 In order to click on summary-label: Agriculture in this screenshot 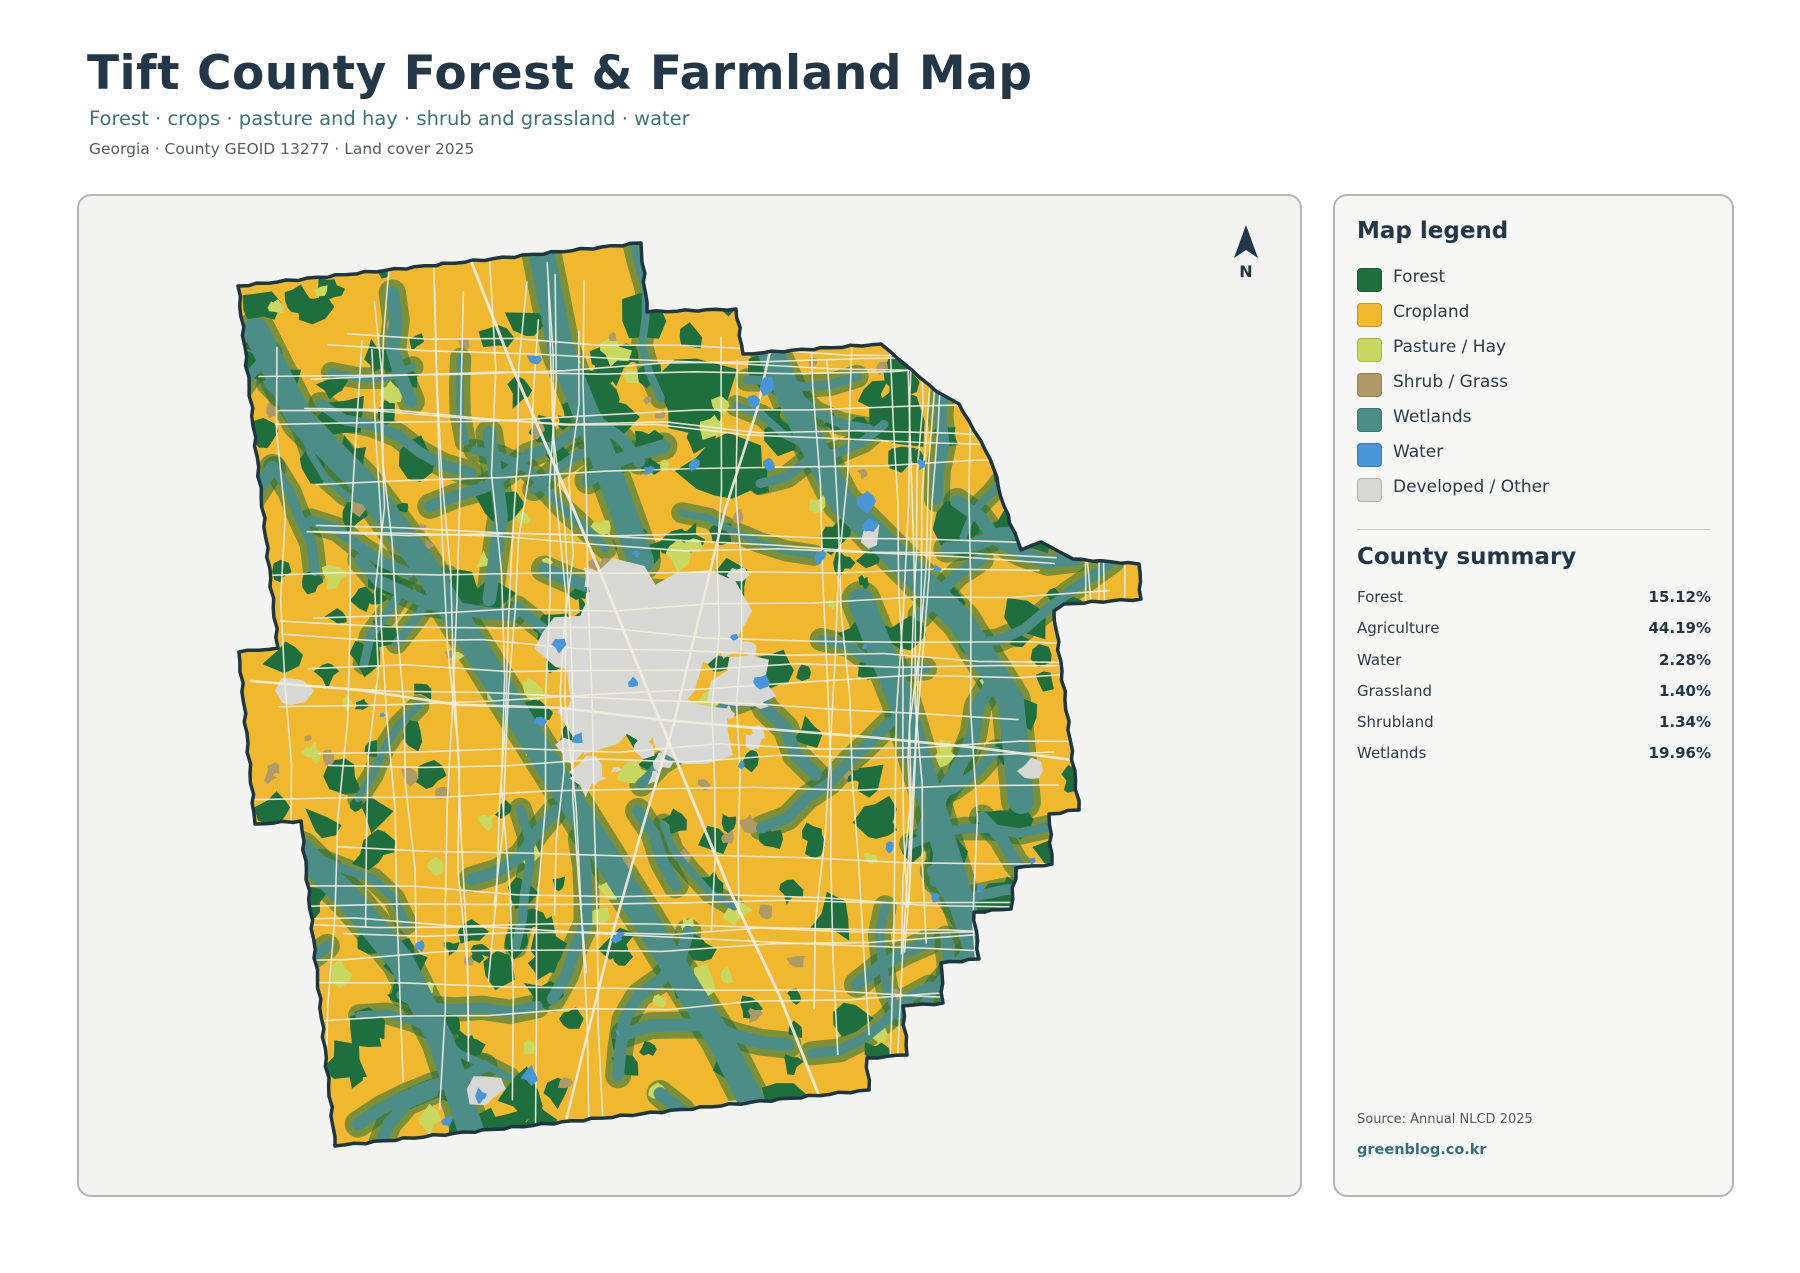, I will do `click(1398, 628)`.